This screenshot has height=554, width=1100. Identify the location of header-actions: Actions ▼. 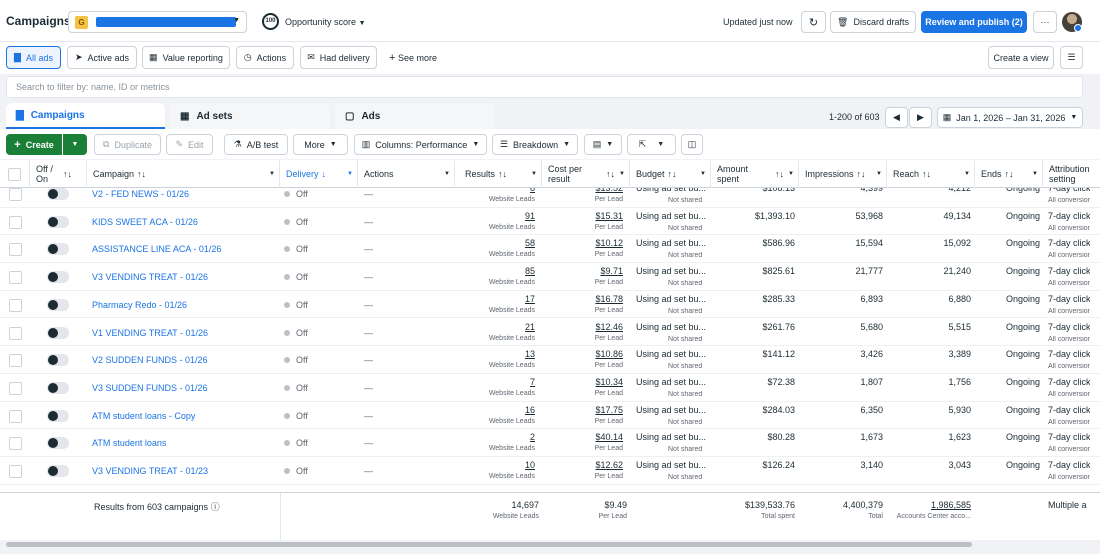
(406, 174).